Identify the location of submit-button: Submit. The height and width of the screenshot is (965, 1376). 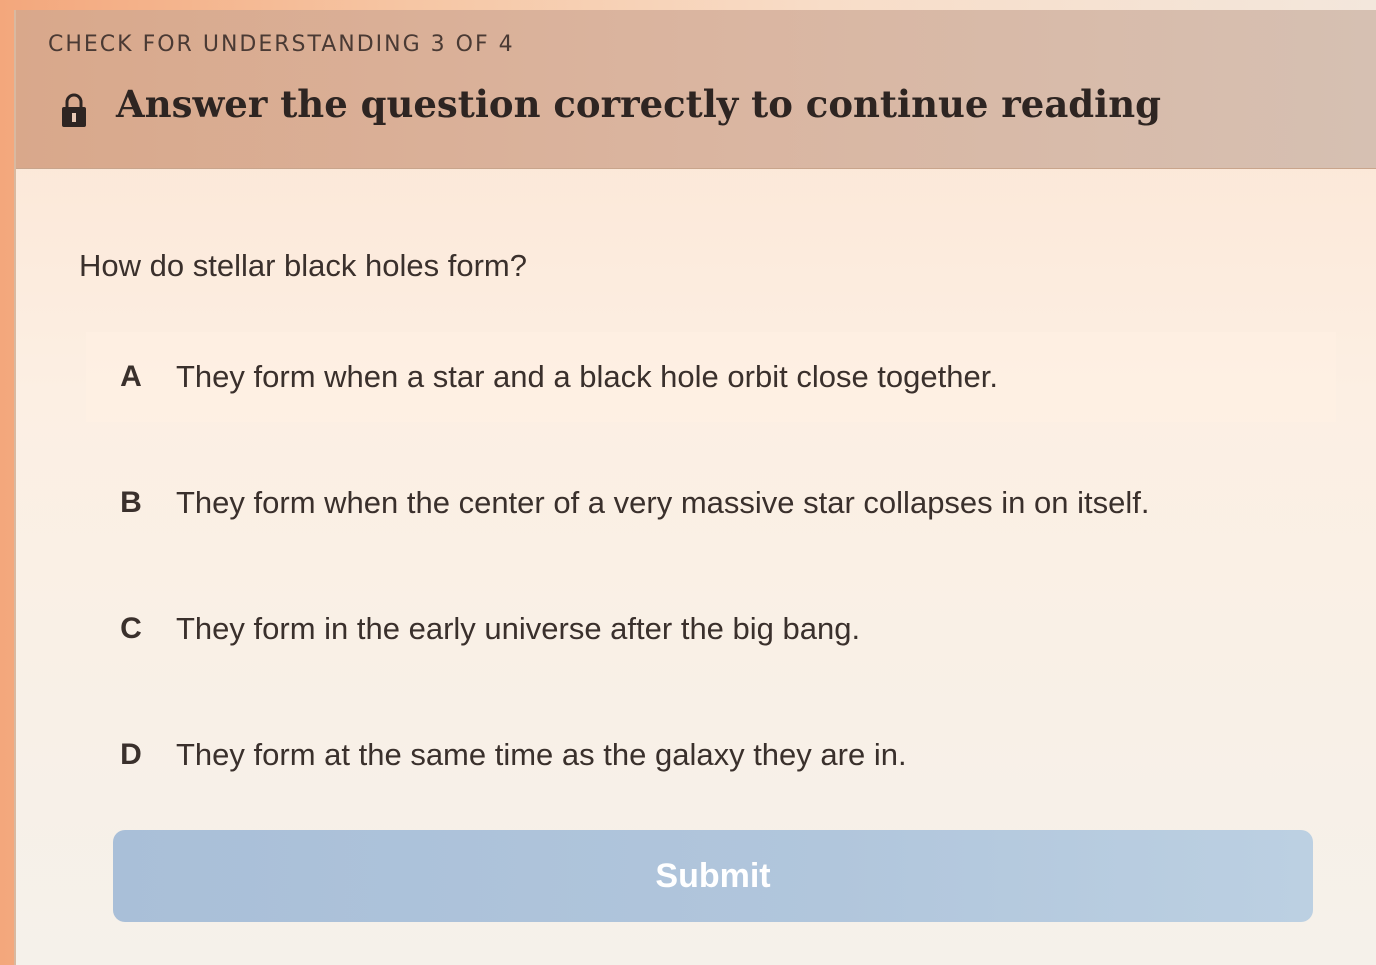
(713, 876).